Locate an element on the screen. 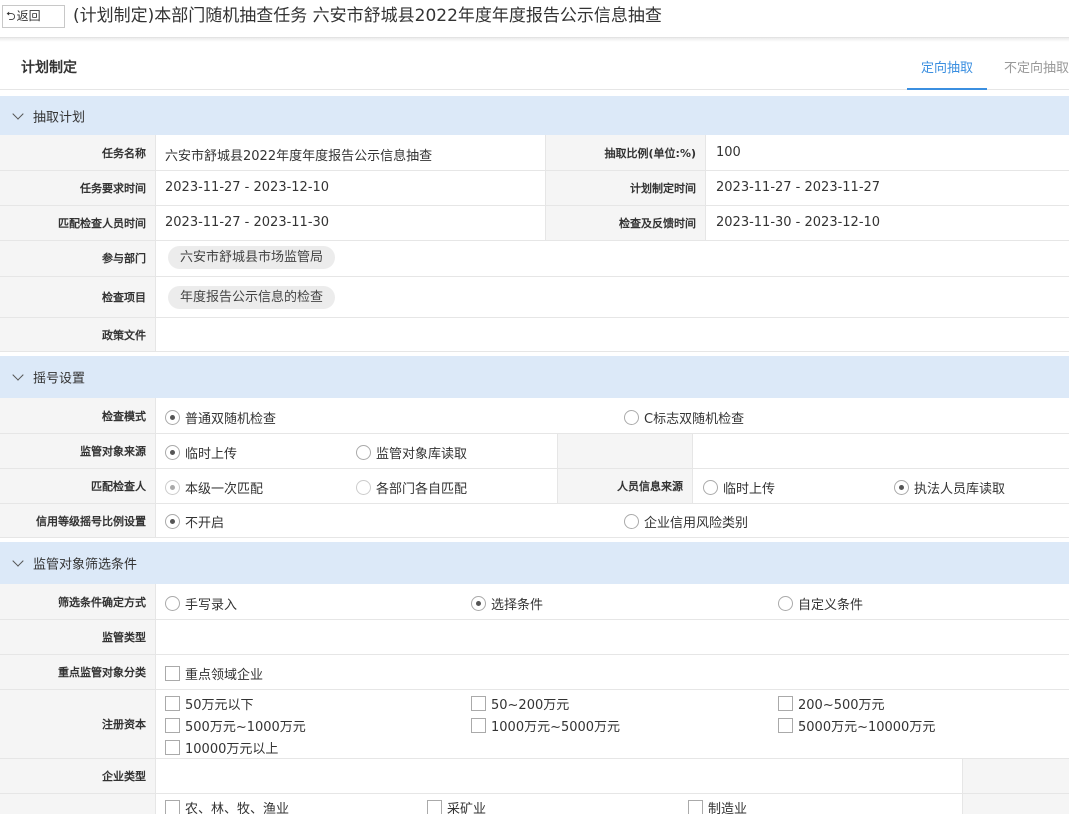 The image size is (1069, 814). match-radio-each-dept: 各部门各自匹配 is located at coordinates (411, 487).